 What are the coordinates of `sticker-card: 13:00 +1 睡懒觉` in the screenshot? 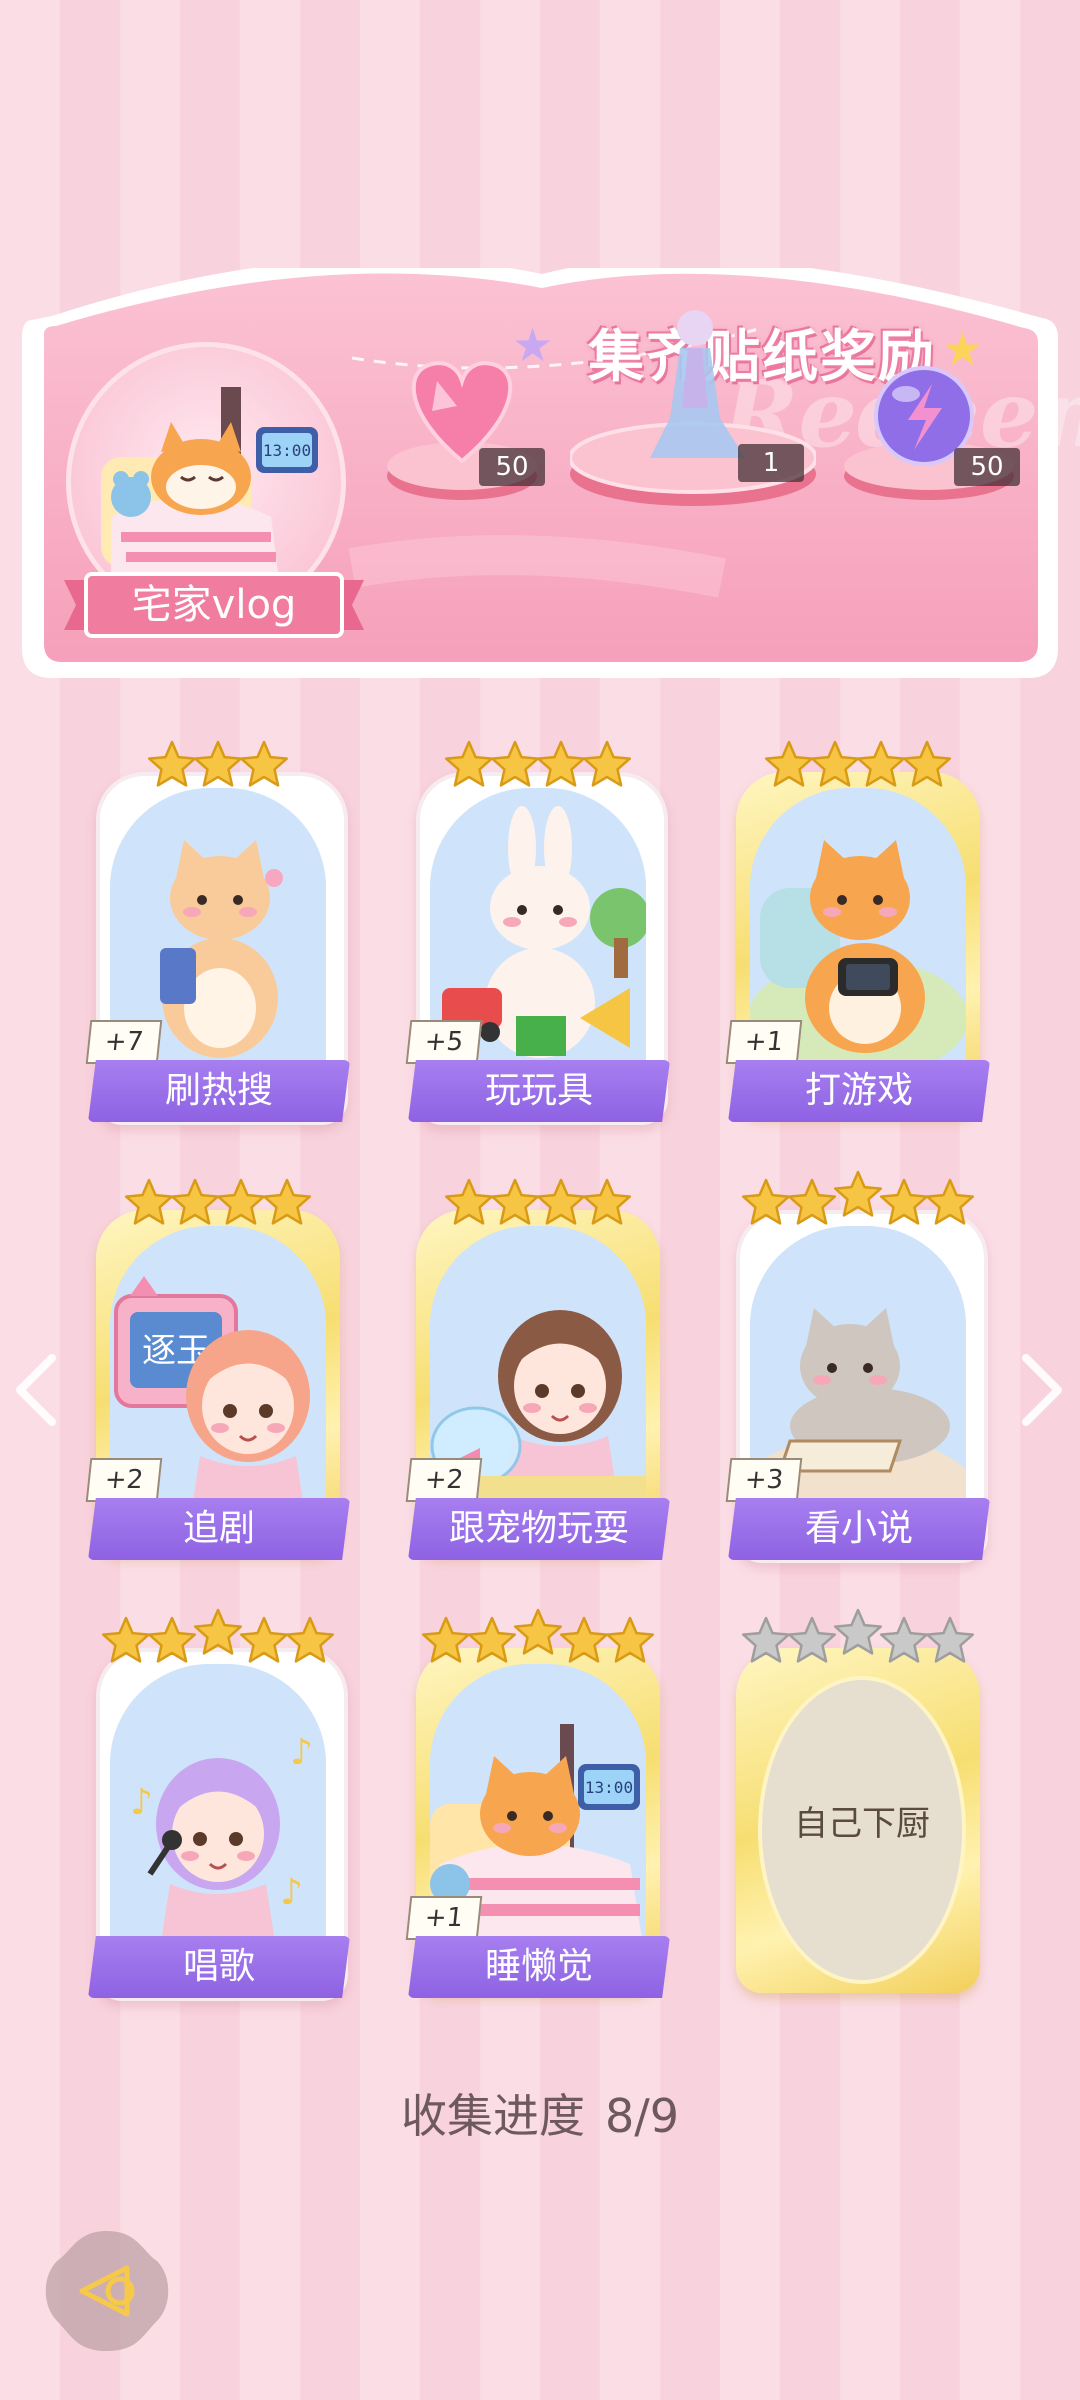 It's located at (537, 1806).